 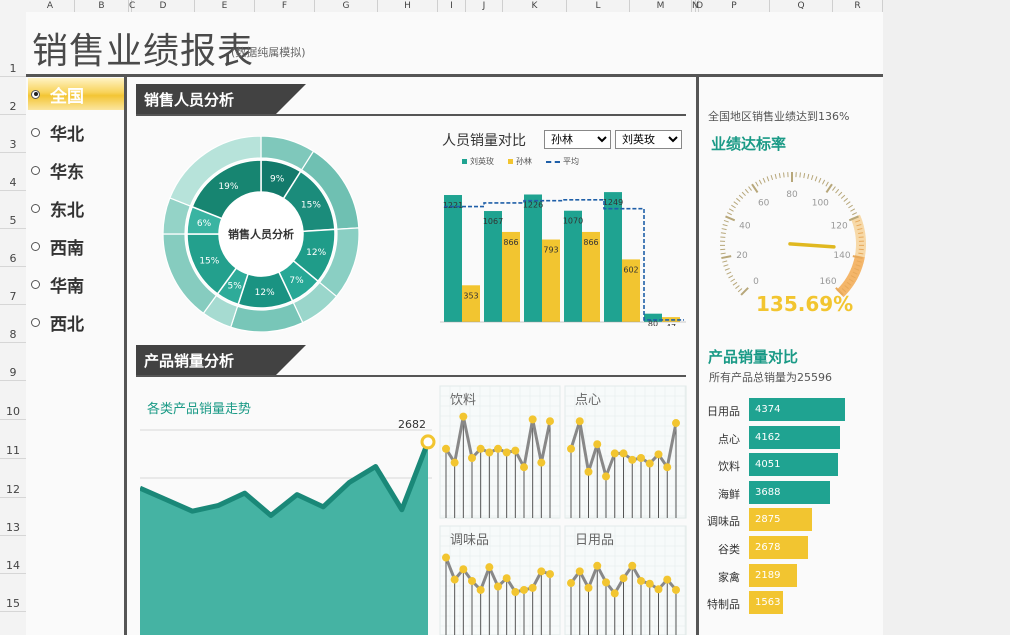 I want to click on legend-avg-swatch, so click(x=553, y=161).